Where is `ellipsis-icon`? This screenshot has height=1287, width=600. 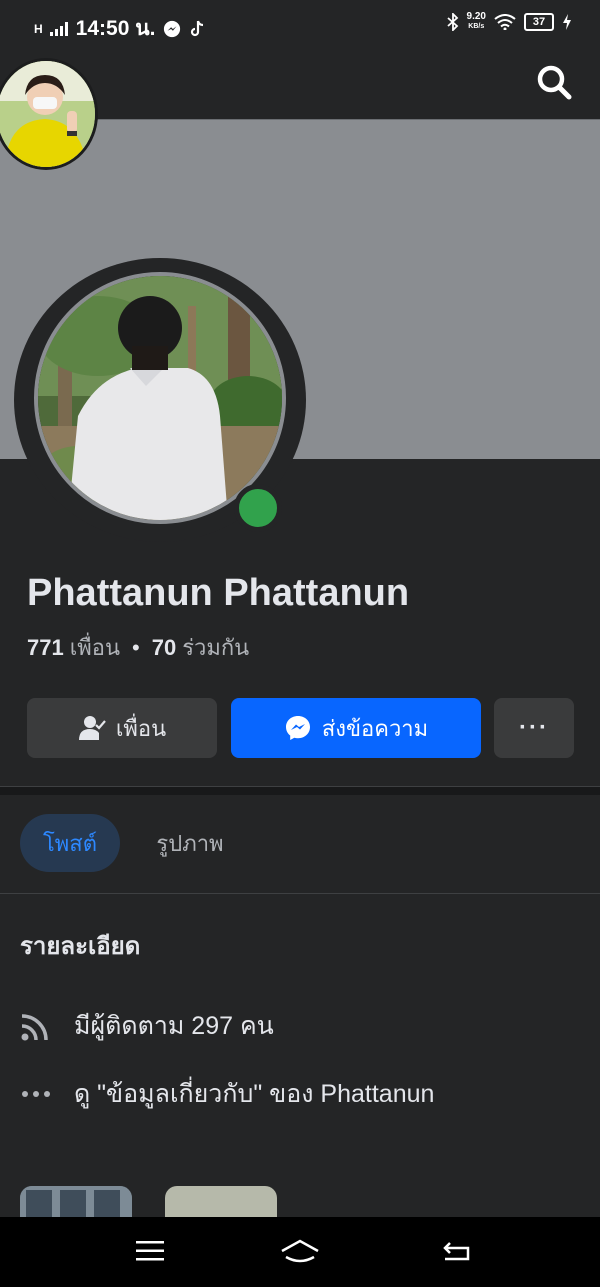 ellipsis-icon is located at coordinates (36, 1094).